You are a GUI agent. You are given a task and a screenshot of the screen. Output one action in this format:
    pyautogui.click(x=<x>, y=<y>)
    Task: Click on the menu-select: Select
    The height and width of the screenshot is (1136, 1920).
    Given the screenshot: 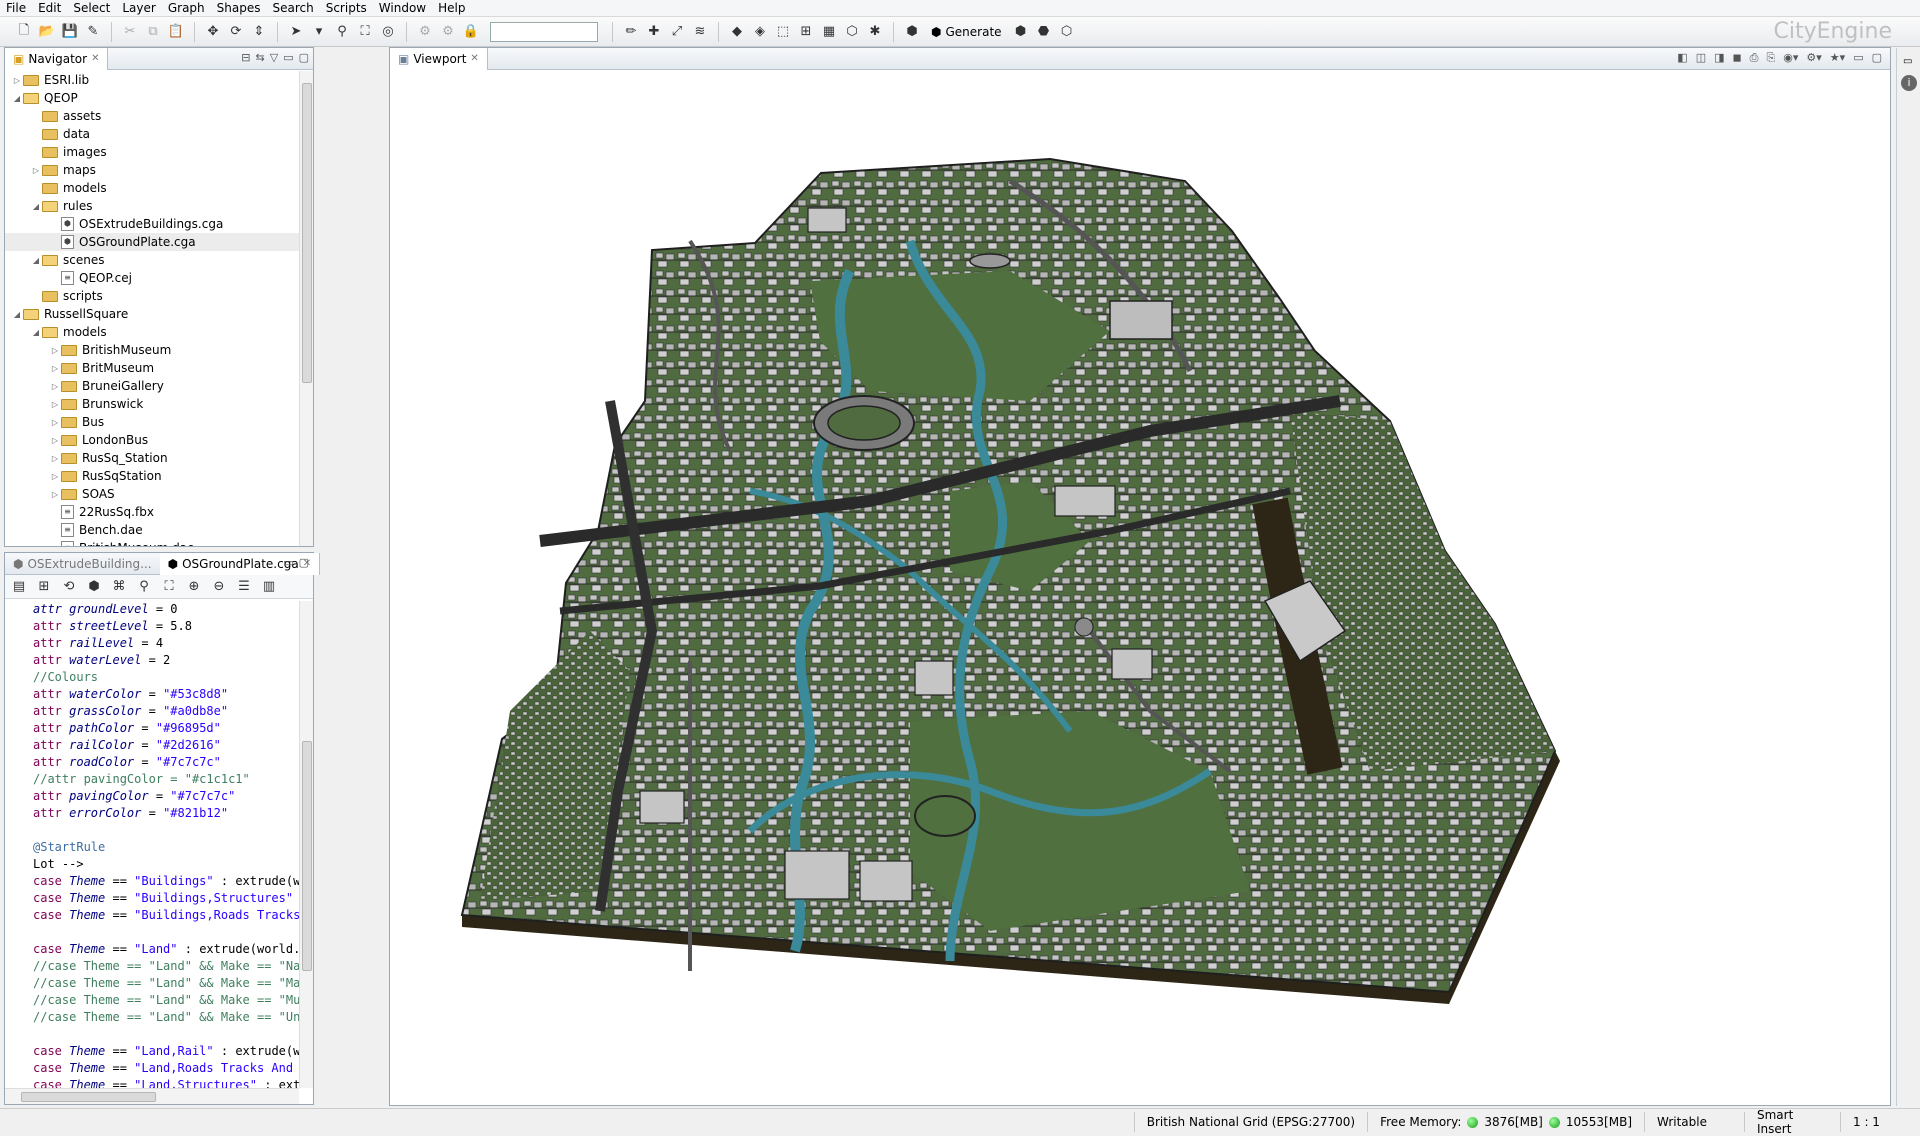 What is the action you would take?
    pyautogui.click(x=91, y=8)
    